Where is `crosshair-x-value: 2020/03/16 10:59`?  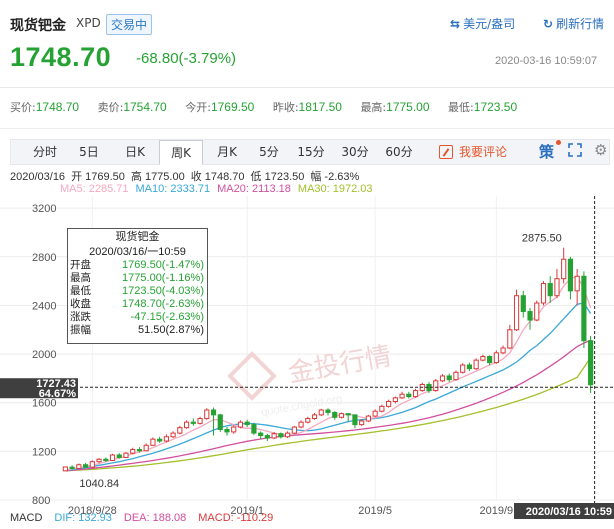 crosshair-x-value: 2020/03/16 10:59 is located at coordinates (569, 512).